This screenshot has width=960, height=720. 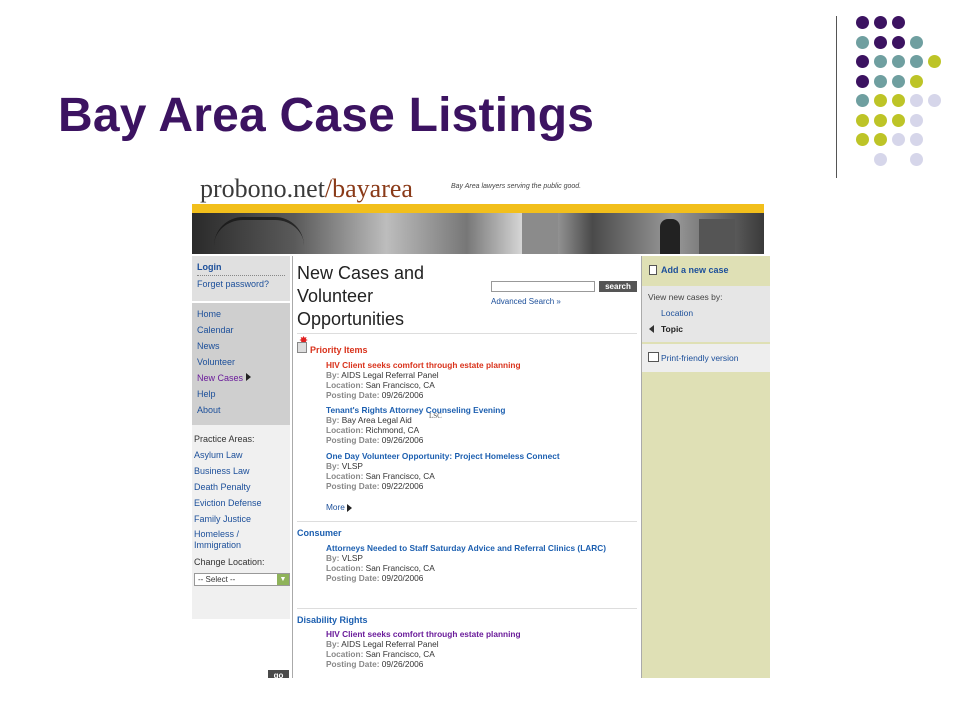 I want to click on print-box: Print-friendly version, so click(x=706, y=358).